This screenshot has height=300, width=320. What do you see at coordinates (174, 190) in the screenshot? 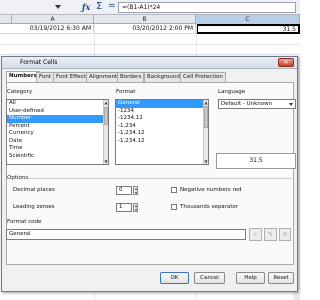
I see `negative-red-checkbox` at bounding box center [174, 190].